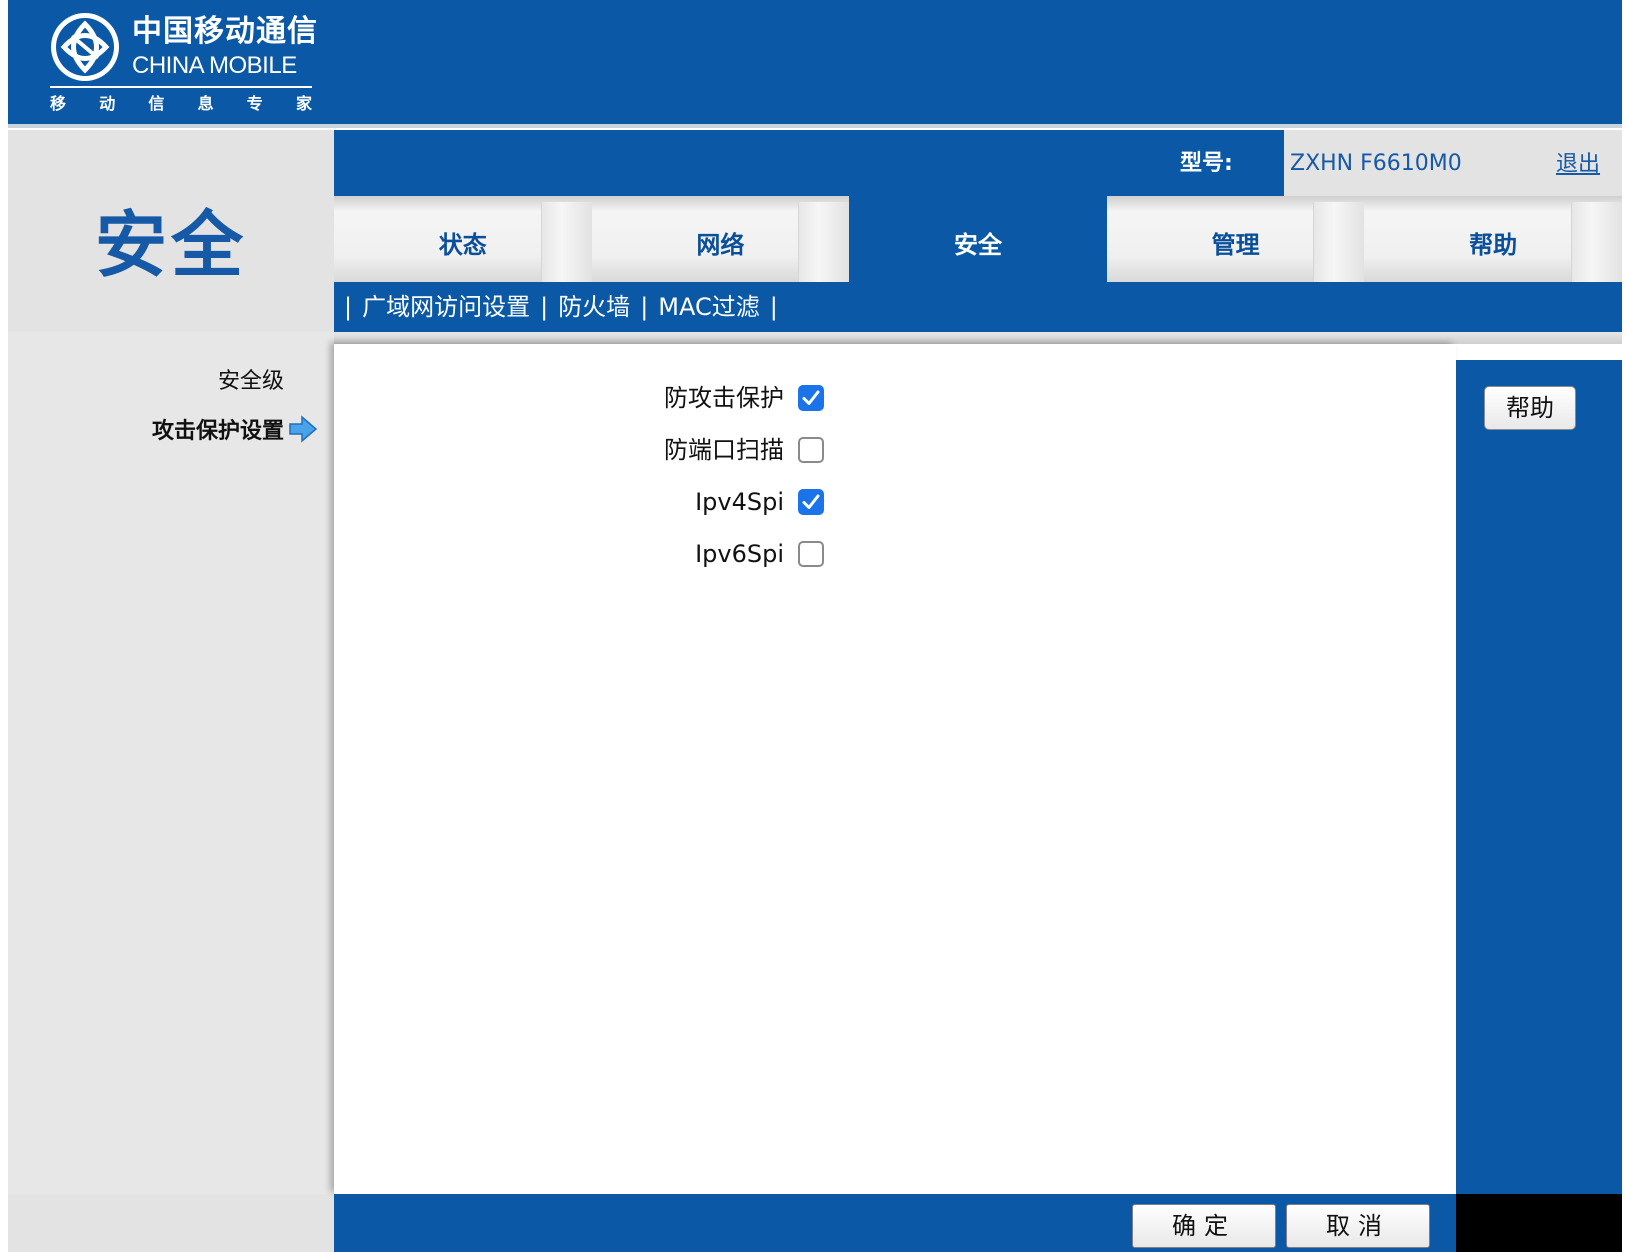  I want to click on header-divider, so click(815, 126).